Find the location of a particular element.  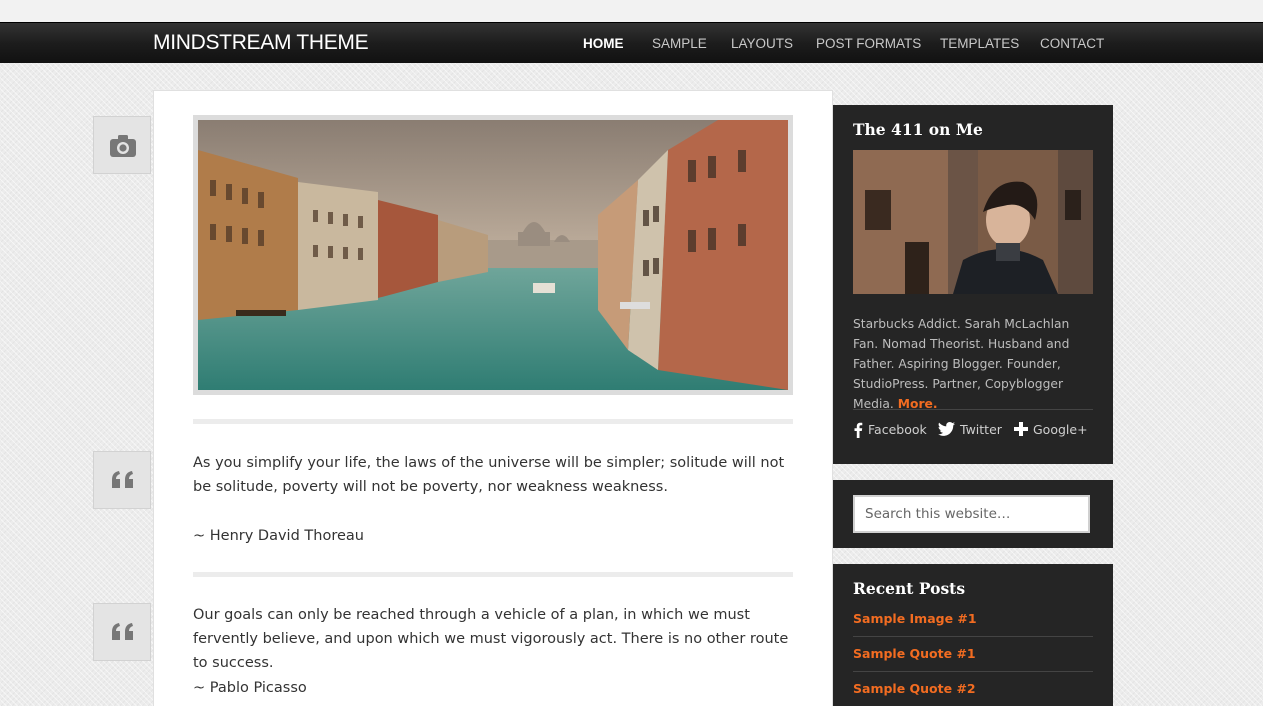

profile-photo is located at coordinates (973, 222).